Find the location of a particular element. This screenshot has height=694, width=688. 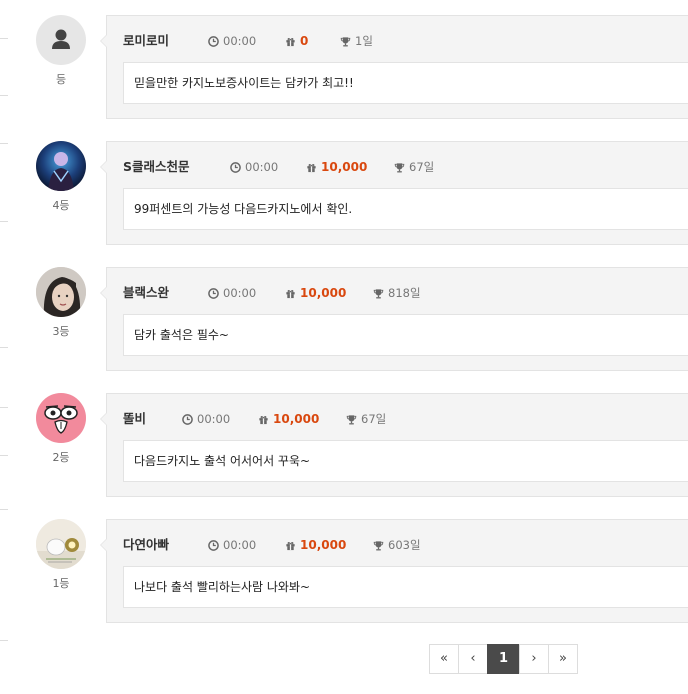

comment-text: 나보다 출석 빨리하는사람 나와봐~ is located at coordinates (405, 587).